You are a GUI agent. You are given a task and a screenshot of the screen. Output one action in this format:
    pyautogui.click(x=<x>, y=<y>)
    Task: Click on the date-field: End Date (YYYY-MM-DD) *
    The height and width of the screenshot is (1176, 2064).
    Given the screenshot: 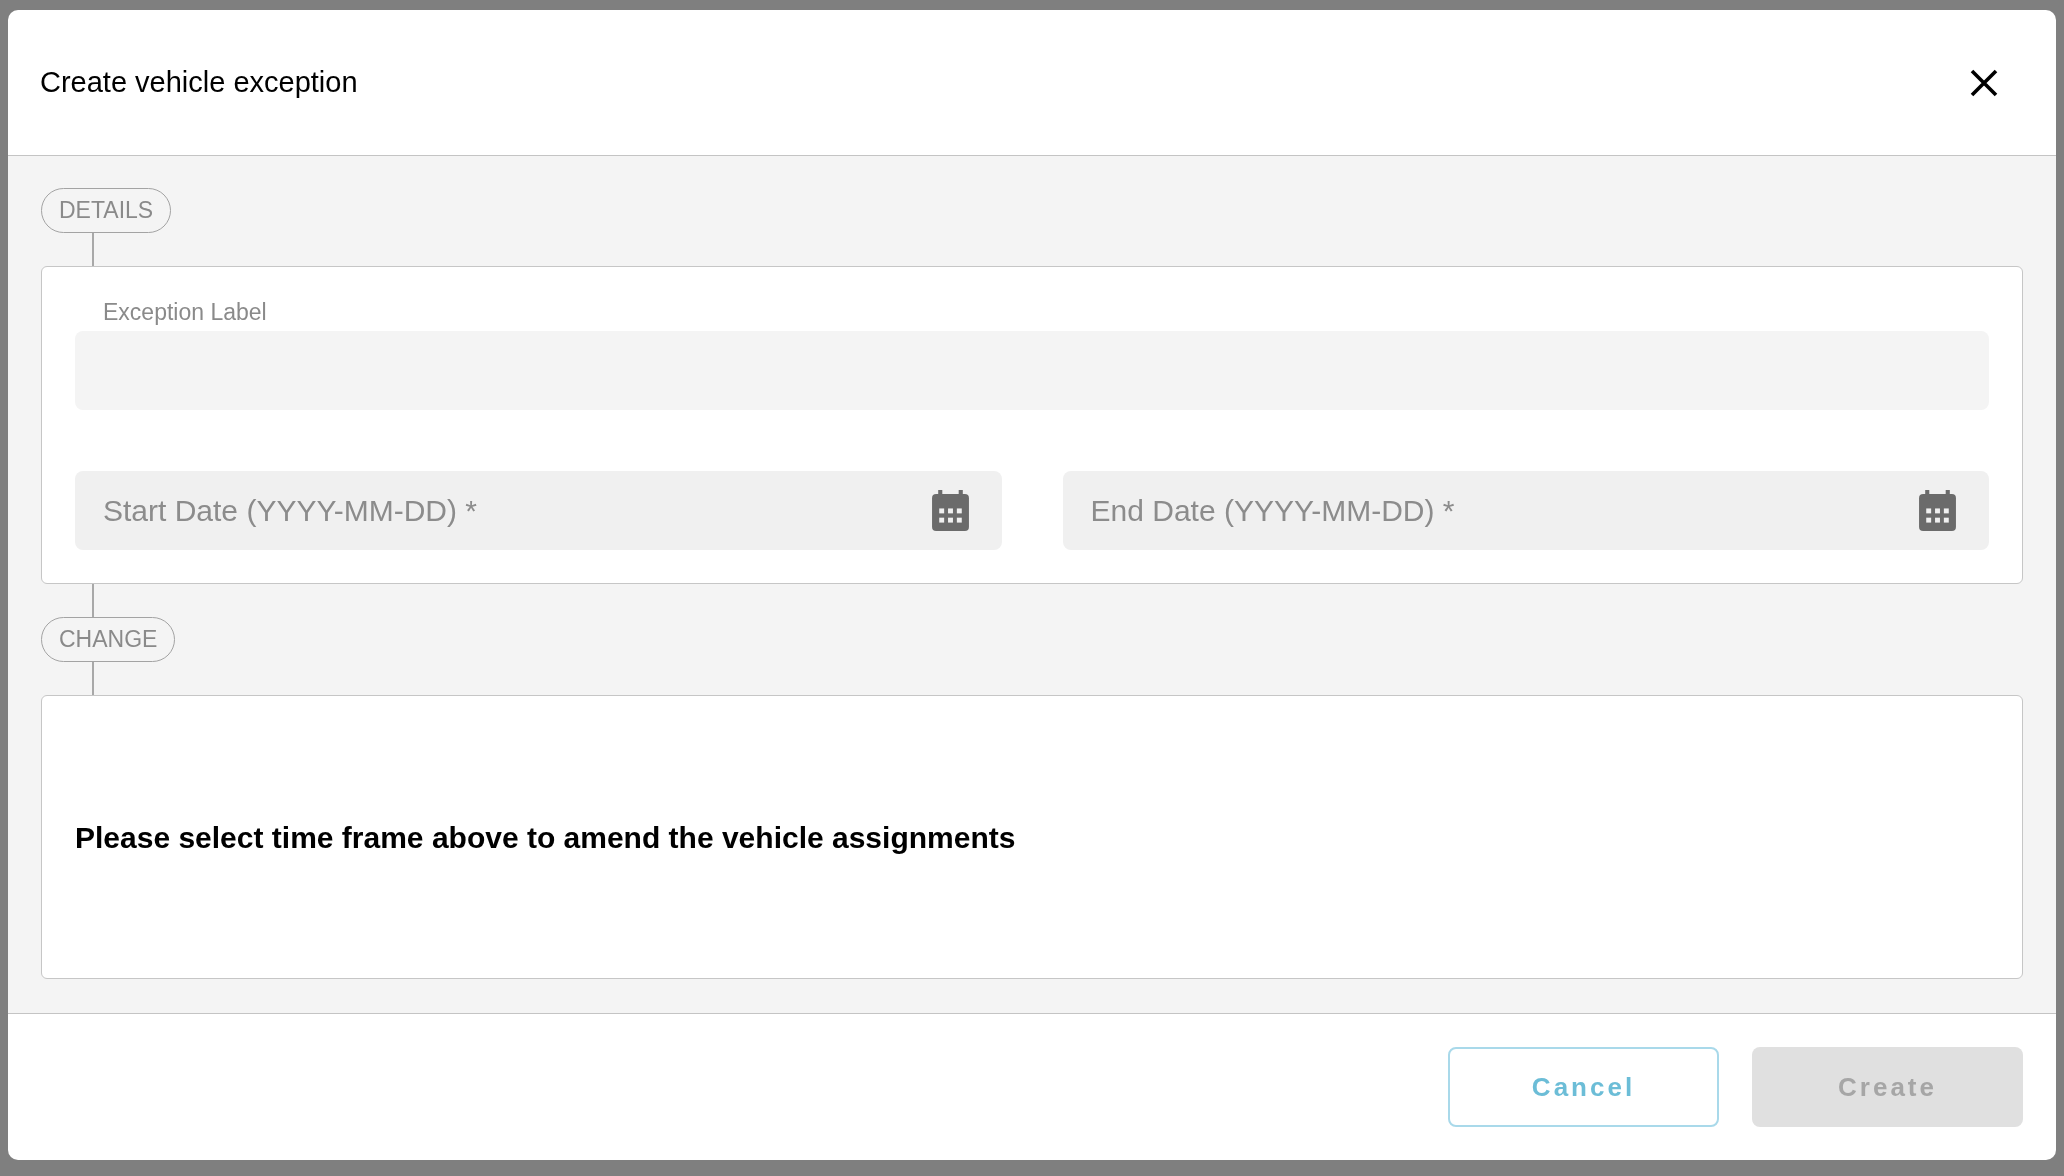 What is the action you would take?
    pyautogui.click(x=1525, y=510)
    